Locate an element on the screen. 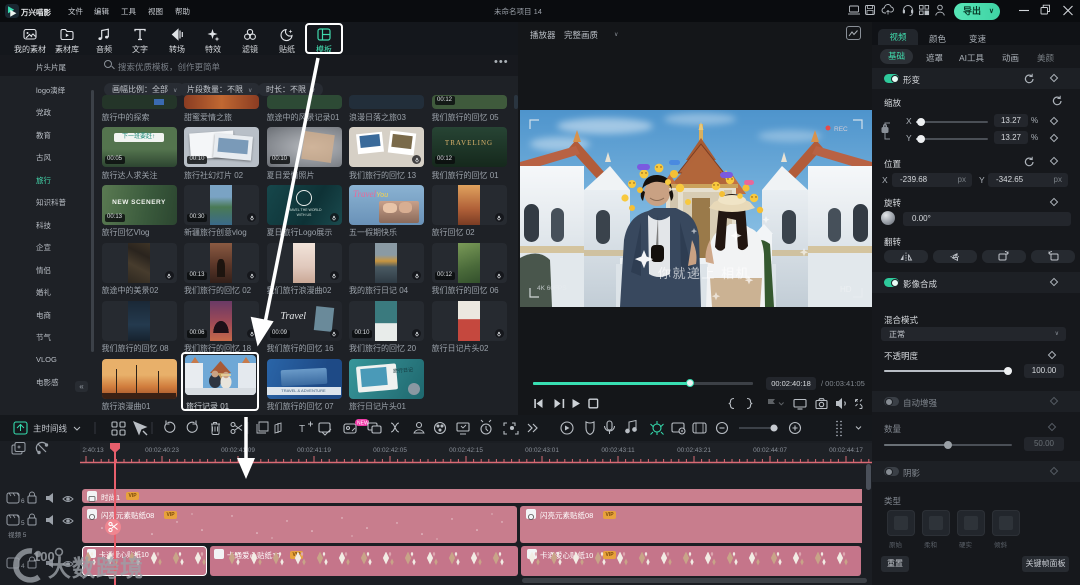 The image size is (1080, 585). svg-text: NEW is located at coordinates (363, 424).